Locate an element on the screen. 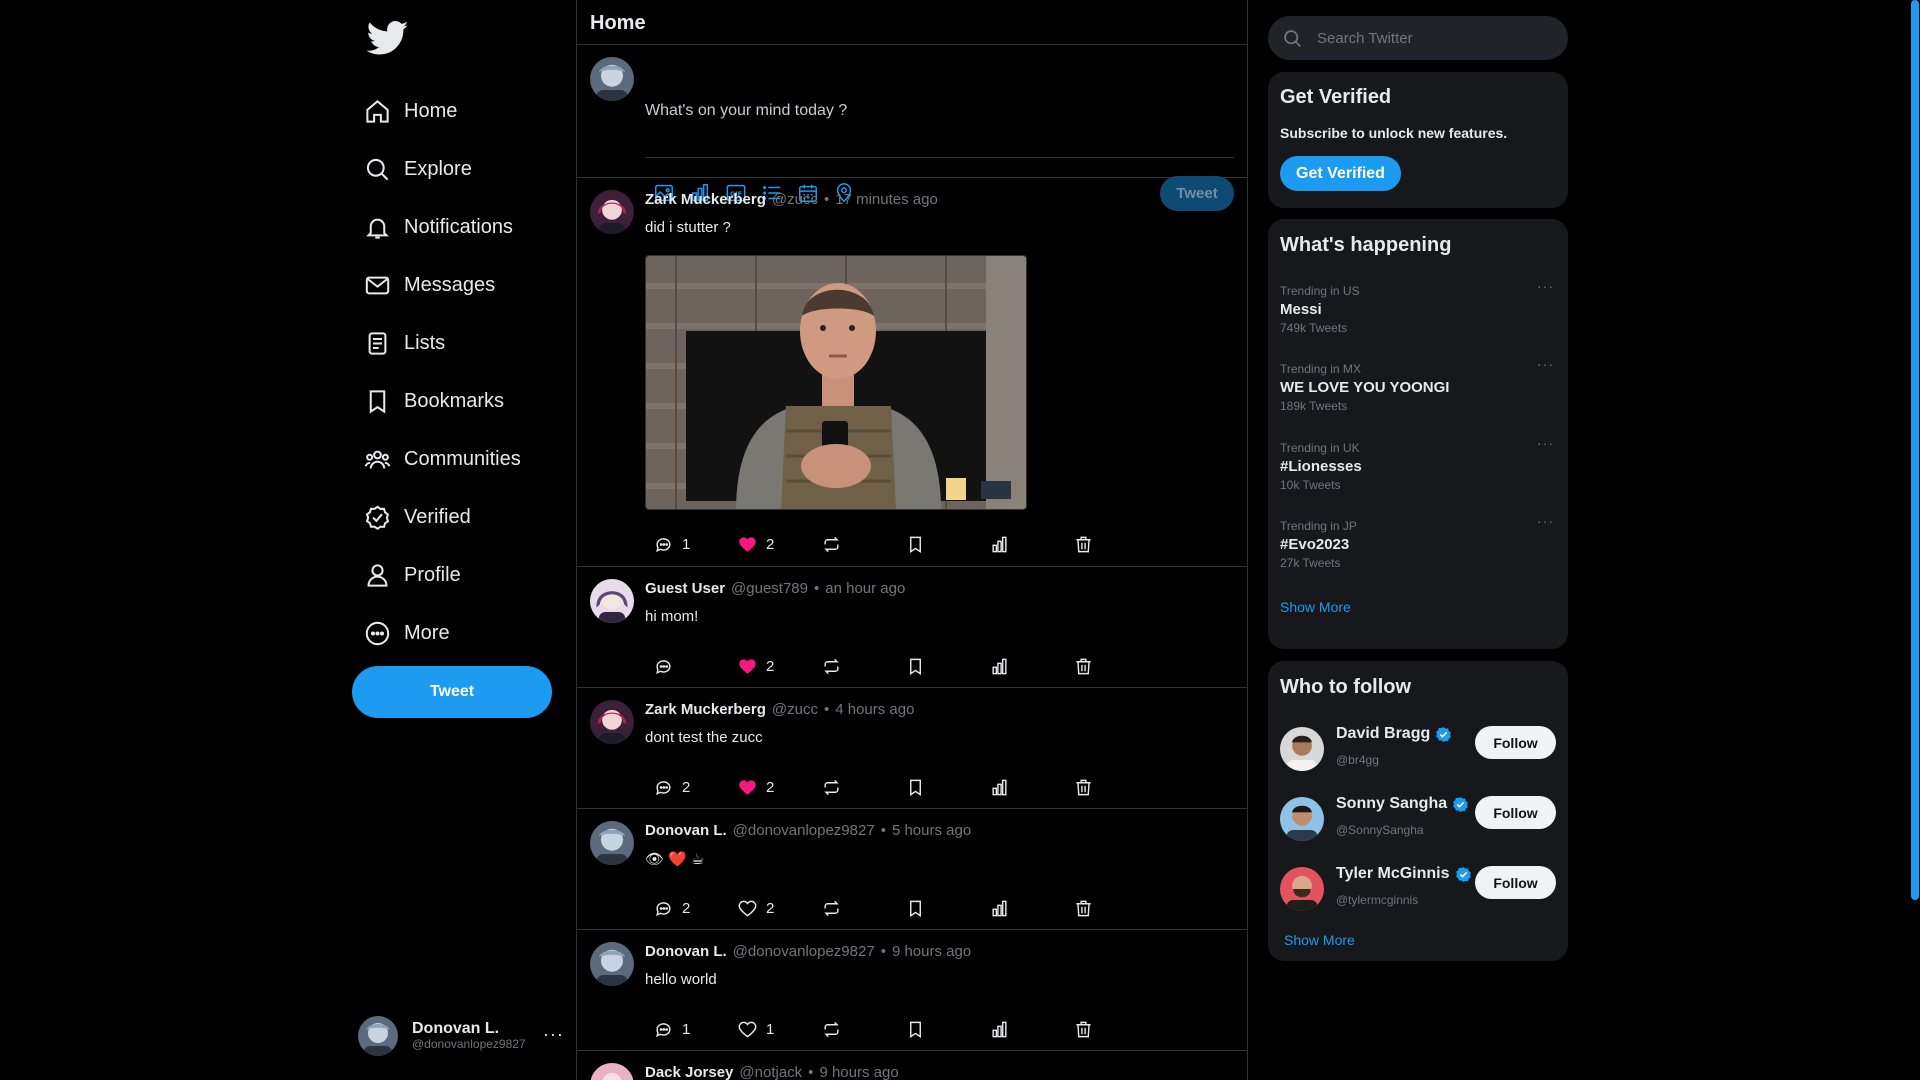 This screenshot has width=1920, height=1080. tweet-button: Tweet is located at coordinates (452, 692).